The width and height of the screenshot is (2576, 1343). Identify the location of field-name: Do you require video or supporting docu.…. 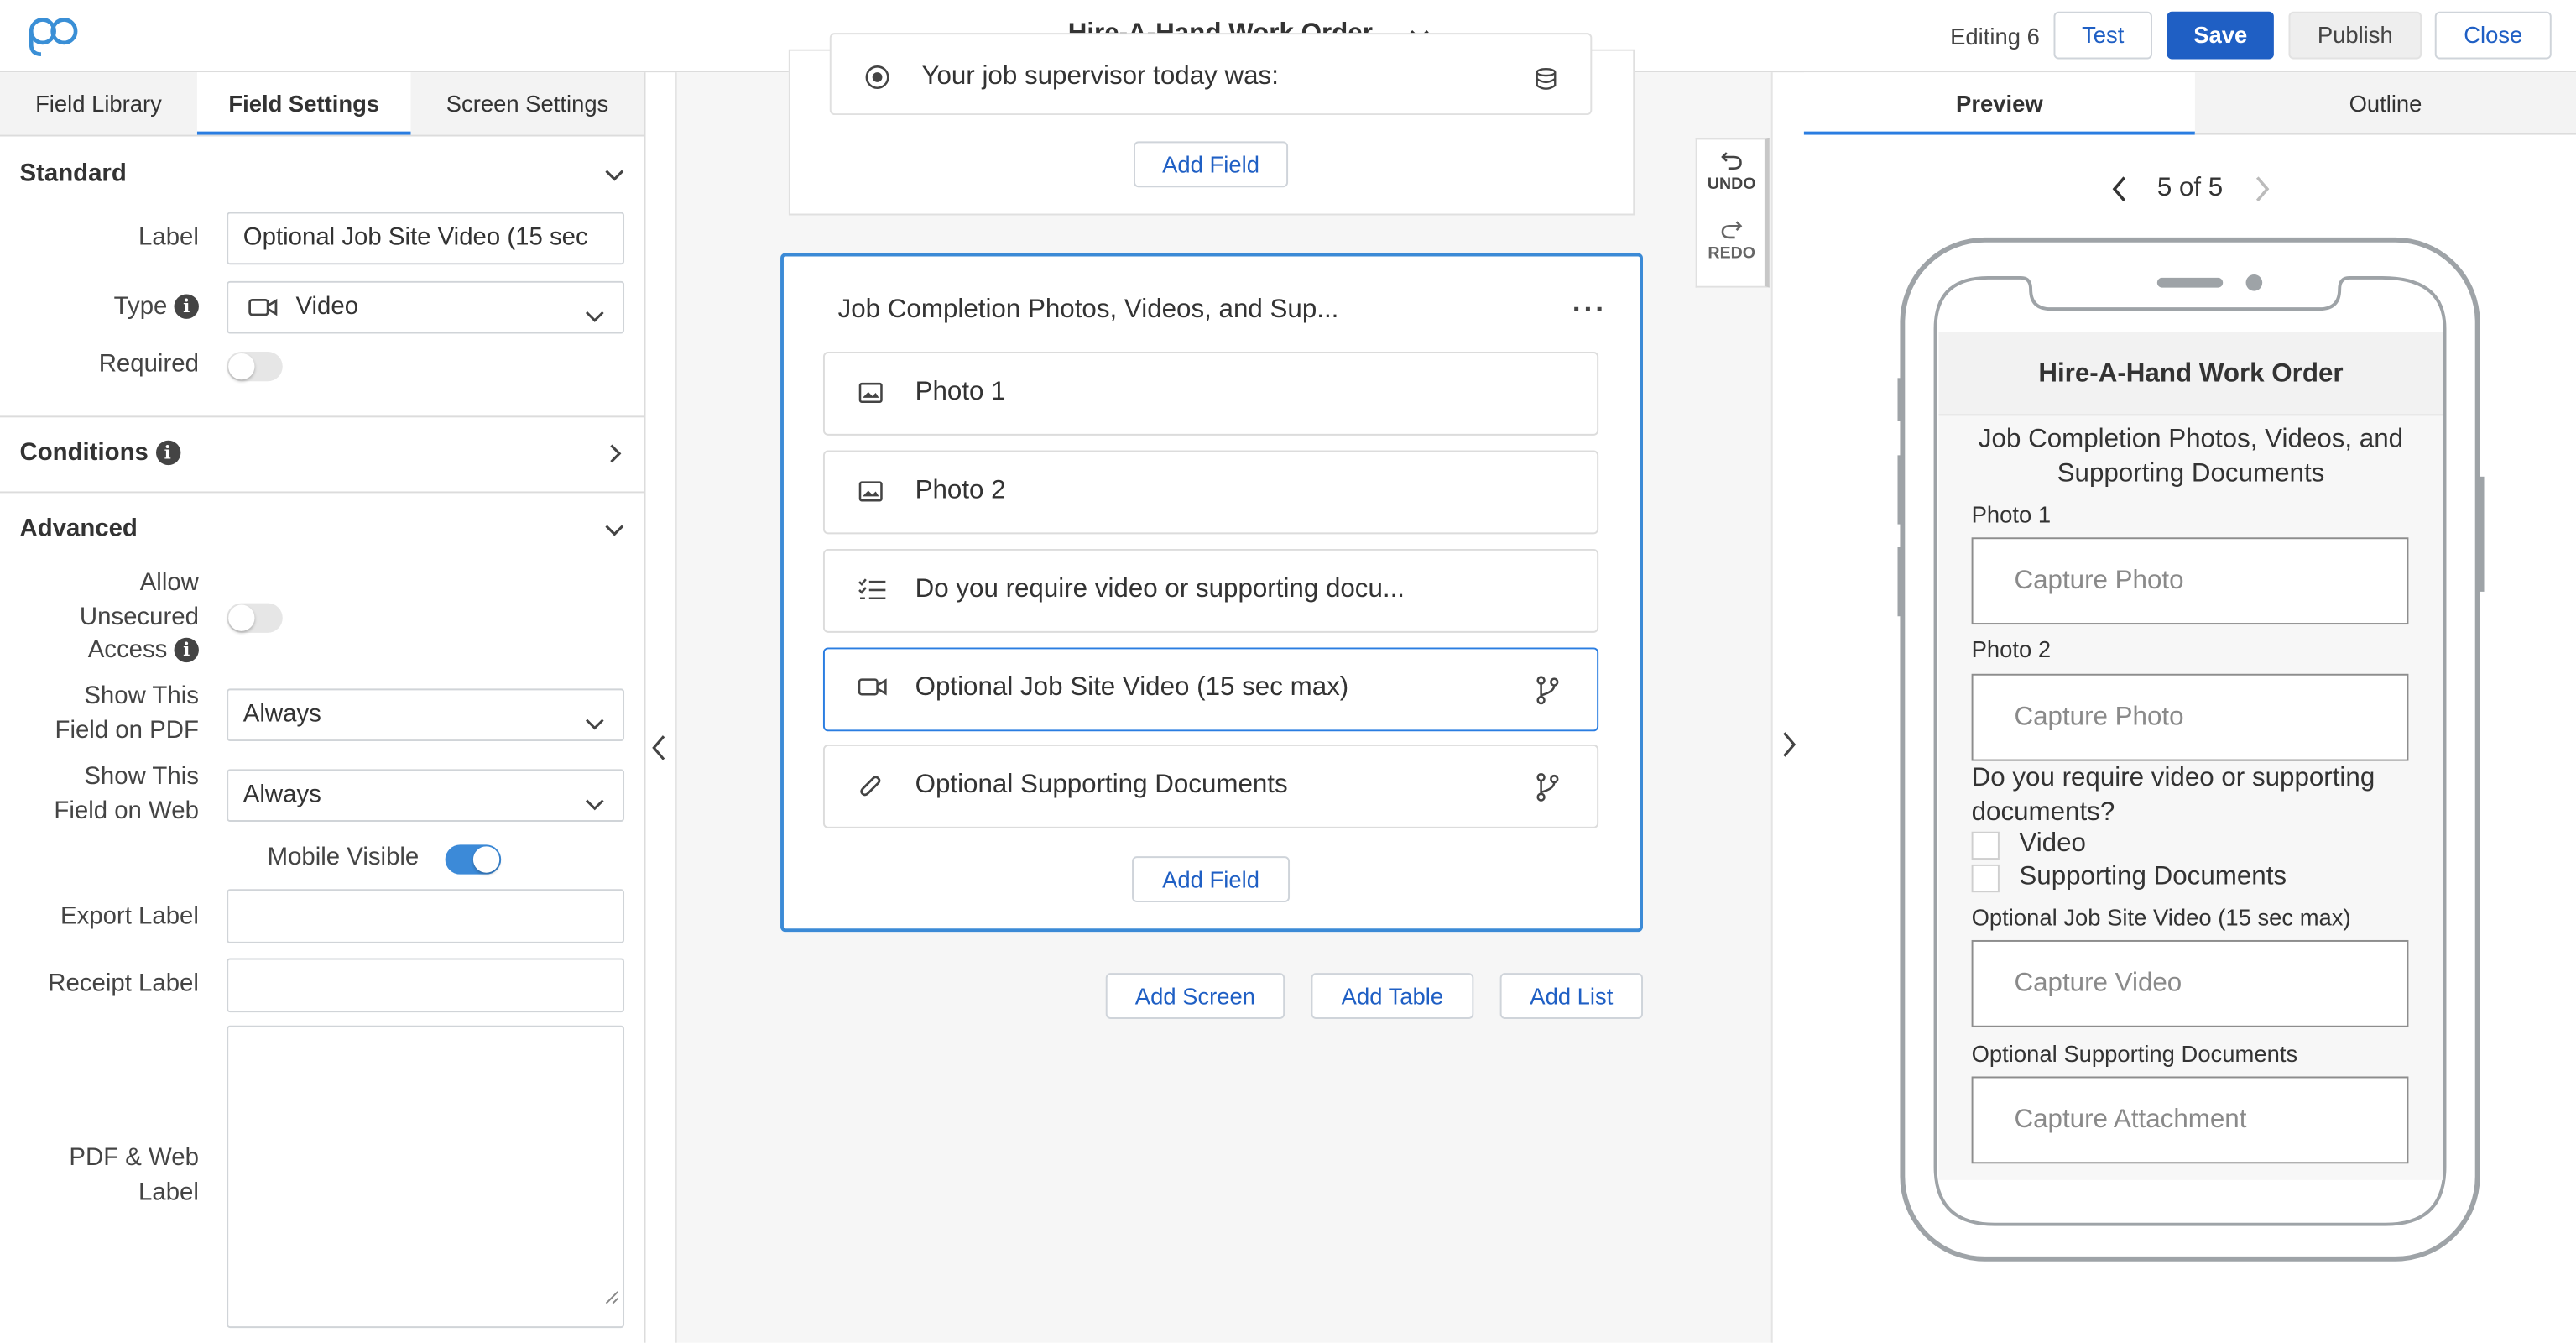
(1160, 589).